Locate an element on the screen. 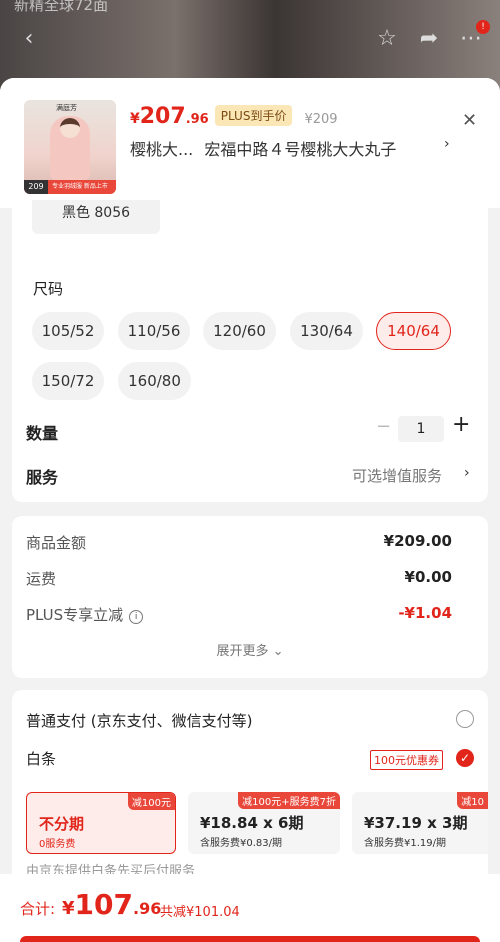 The image size is (500, 942). total-price: ¥ 107 .96 is located at coordinates (111, 904).